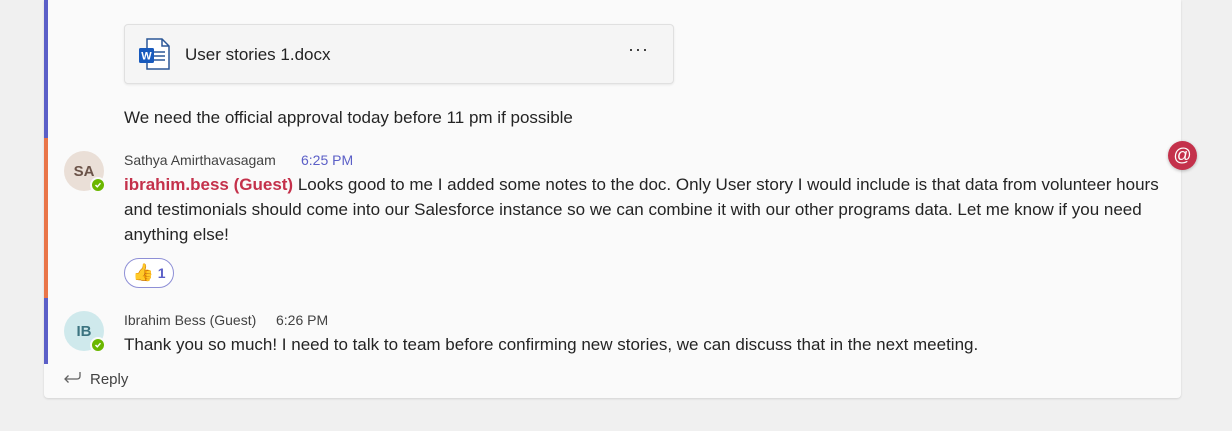  Describe the element at coordinates (200, 160) in the screenshot. I see `sender-name: Sathya Amirthavasagam` at that location.